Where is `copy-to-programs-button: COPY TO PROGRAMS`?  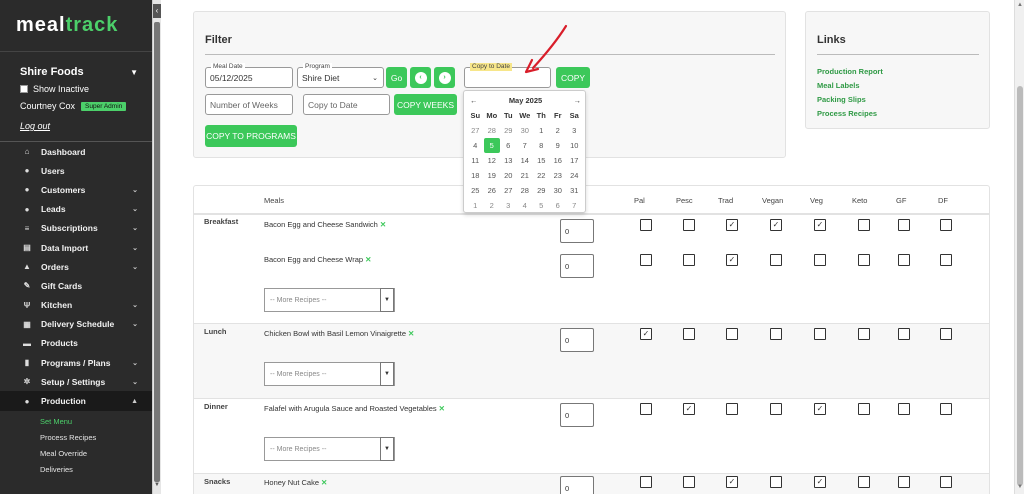 copy-to-programs-button: COPY TO PROGRAMS is located at coordinates (251, 136).